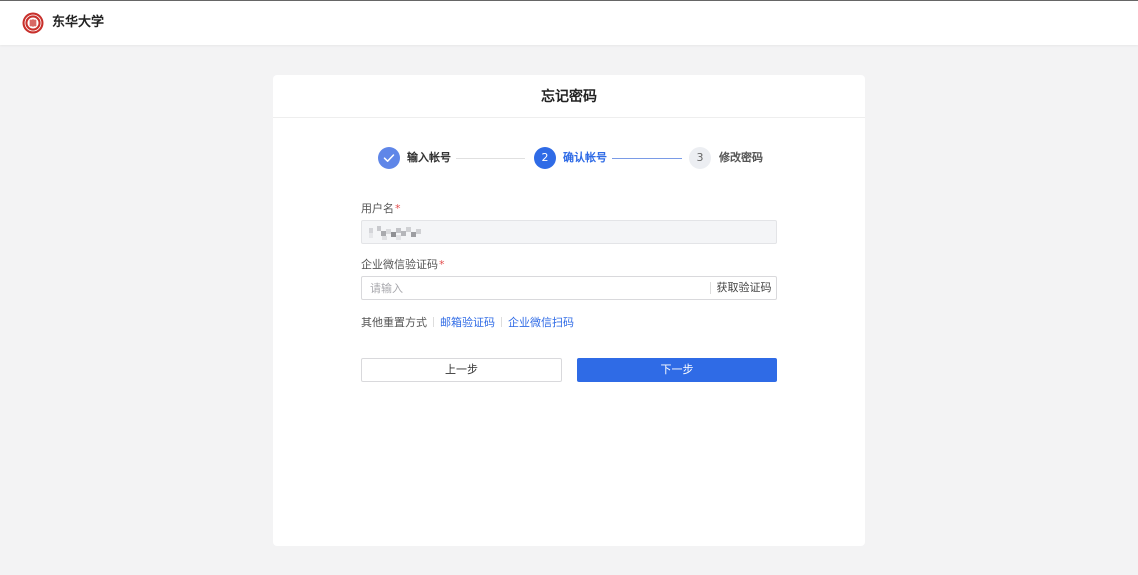  I want to click on university-name: 东华大学, so click(78, 23).